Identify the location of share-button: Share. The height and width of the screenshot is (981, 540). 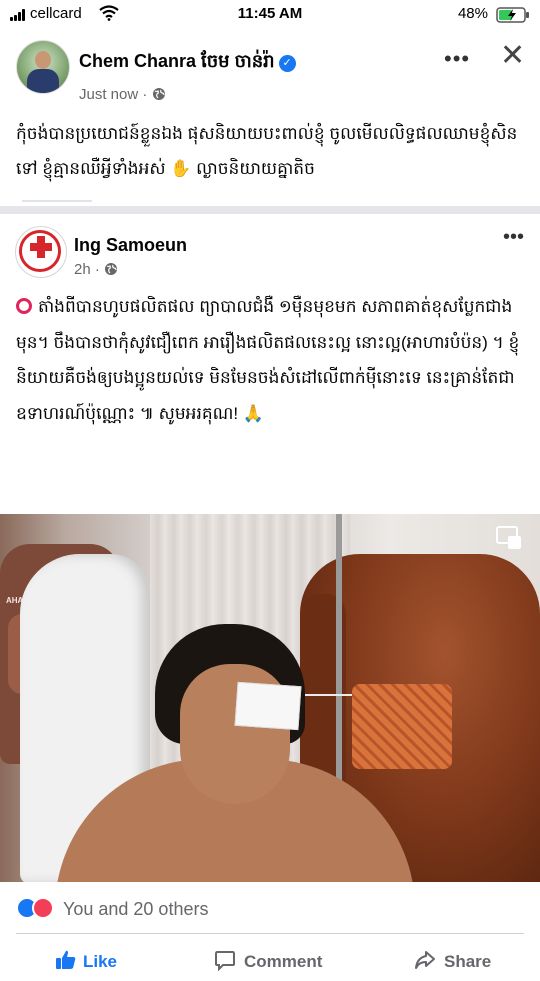
(452, 960).